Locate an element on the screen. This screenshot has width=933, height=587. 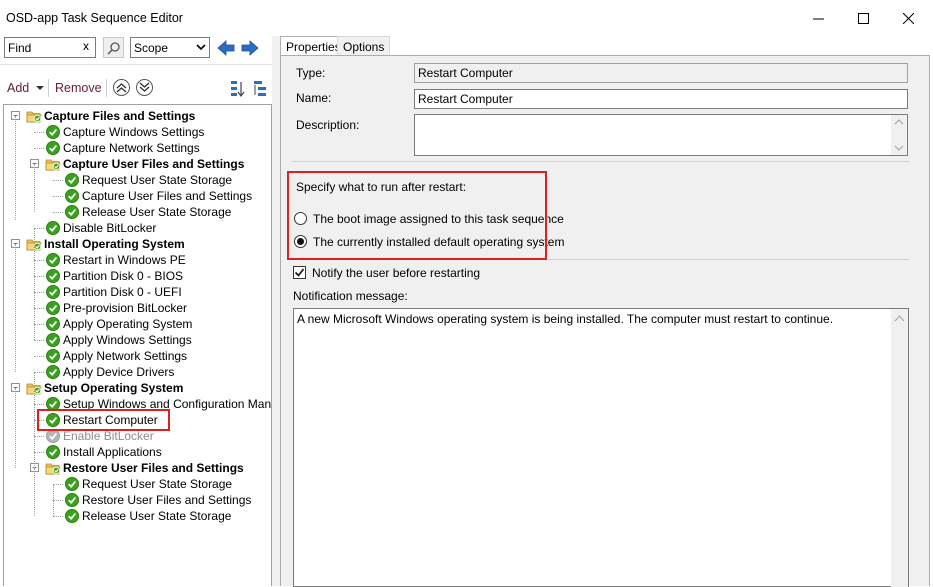
tree-step: Apply Operating System is located at coordinates (118, 324).